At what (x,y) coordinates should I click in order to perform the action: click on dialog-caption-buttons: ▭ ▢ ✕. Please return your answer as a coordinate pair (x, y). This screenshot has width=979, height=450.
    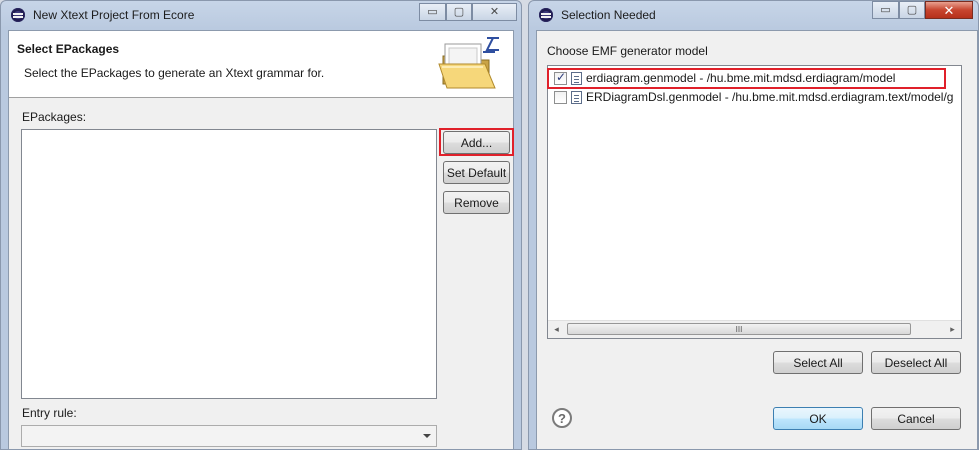
    Looking at the image, I should click on (922, 10).